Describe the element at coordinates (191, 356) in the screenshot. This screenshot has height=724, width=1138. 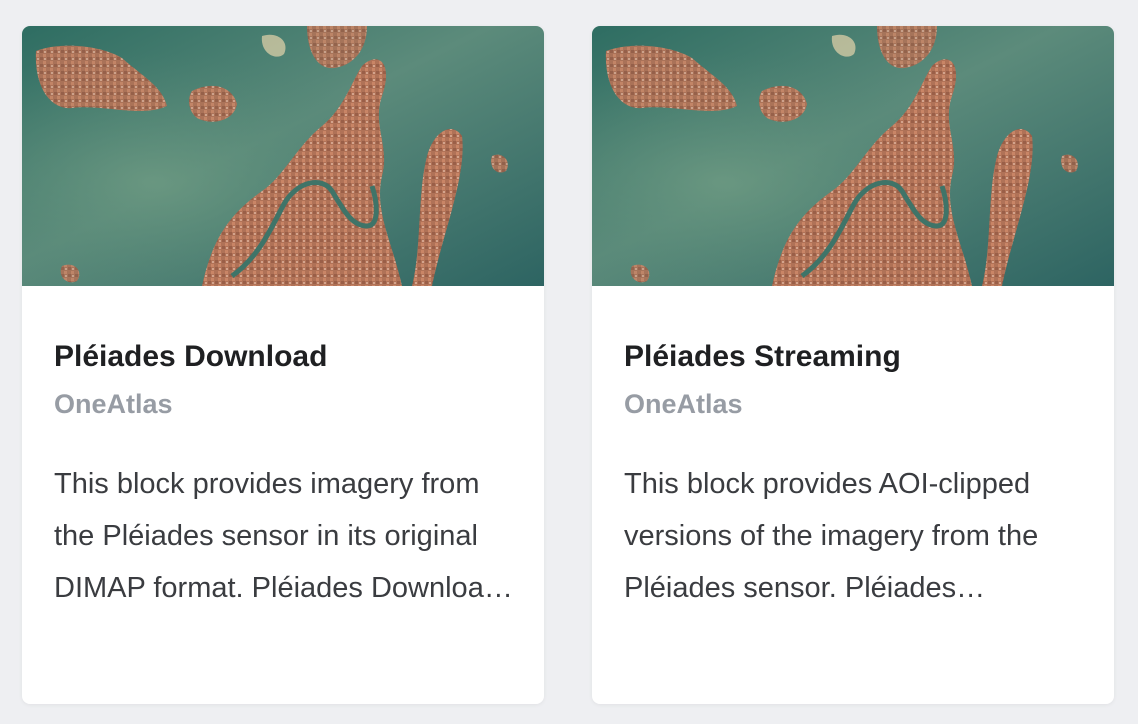
I see `card-title: Pléiades Download` at that location.